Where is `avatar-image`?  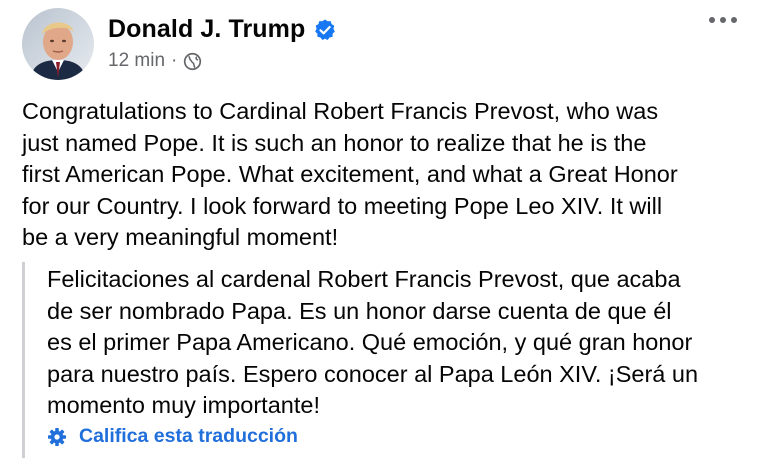
avatar-image is located at coordinates (58, 44).